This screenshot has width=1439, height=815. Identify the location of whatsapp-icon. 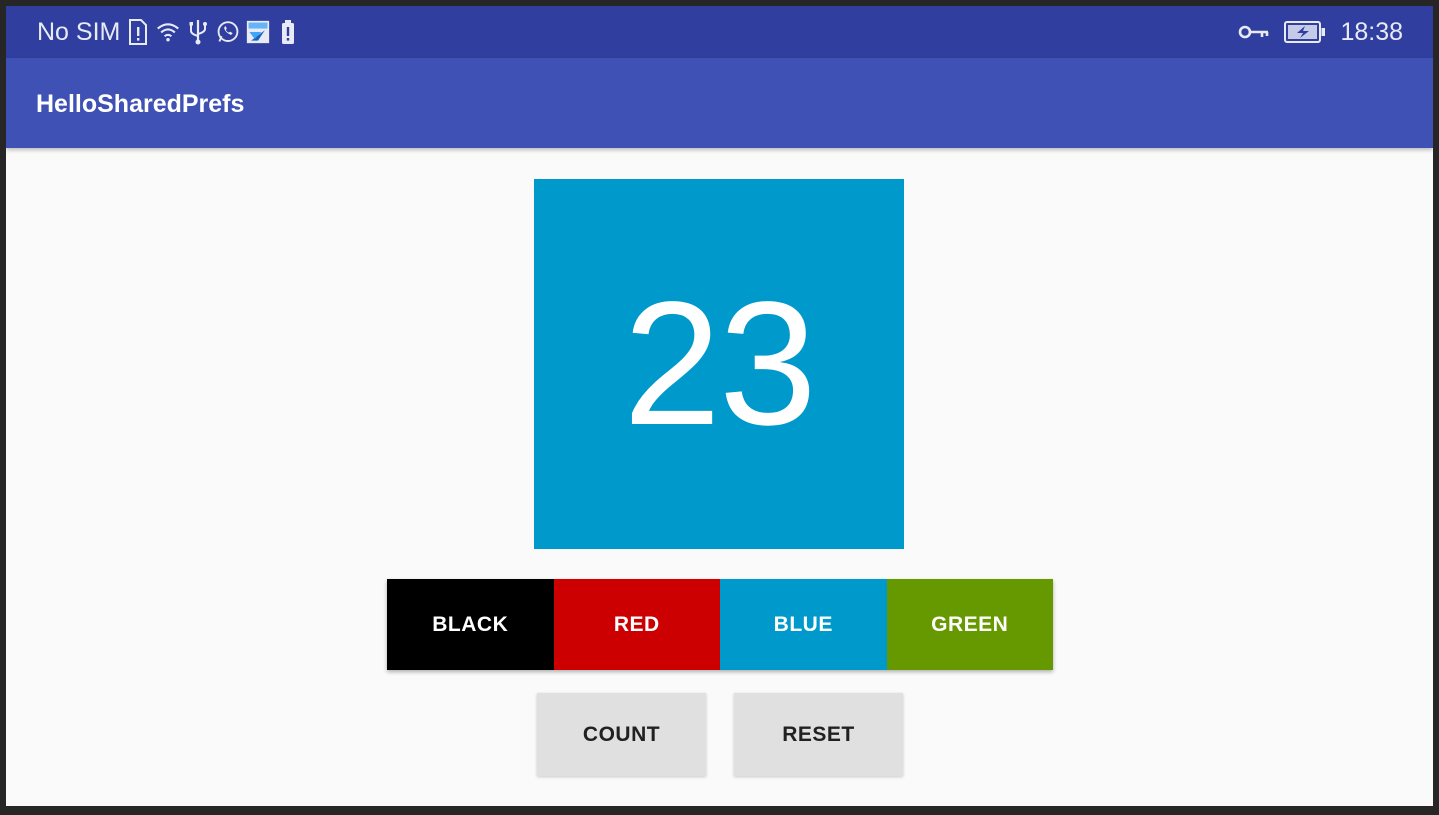
(228, 32).